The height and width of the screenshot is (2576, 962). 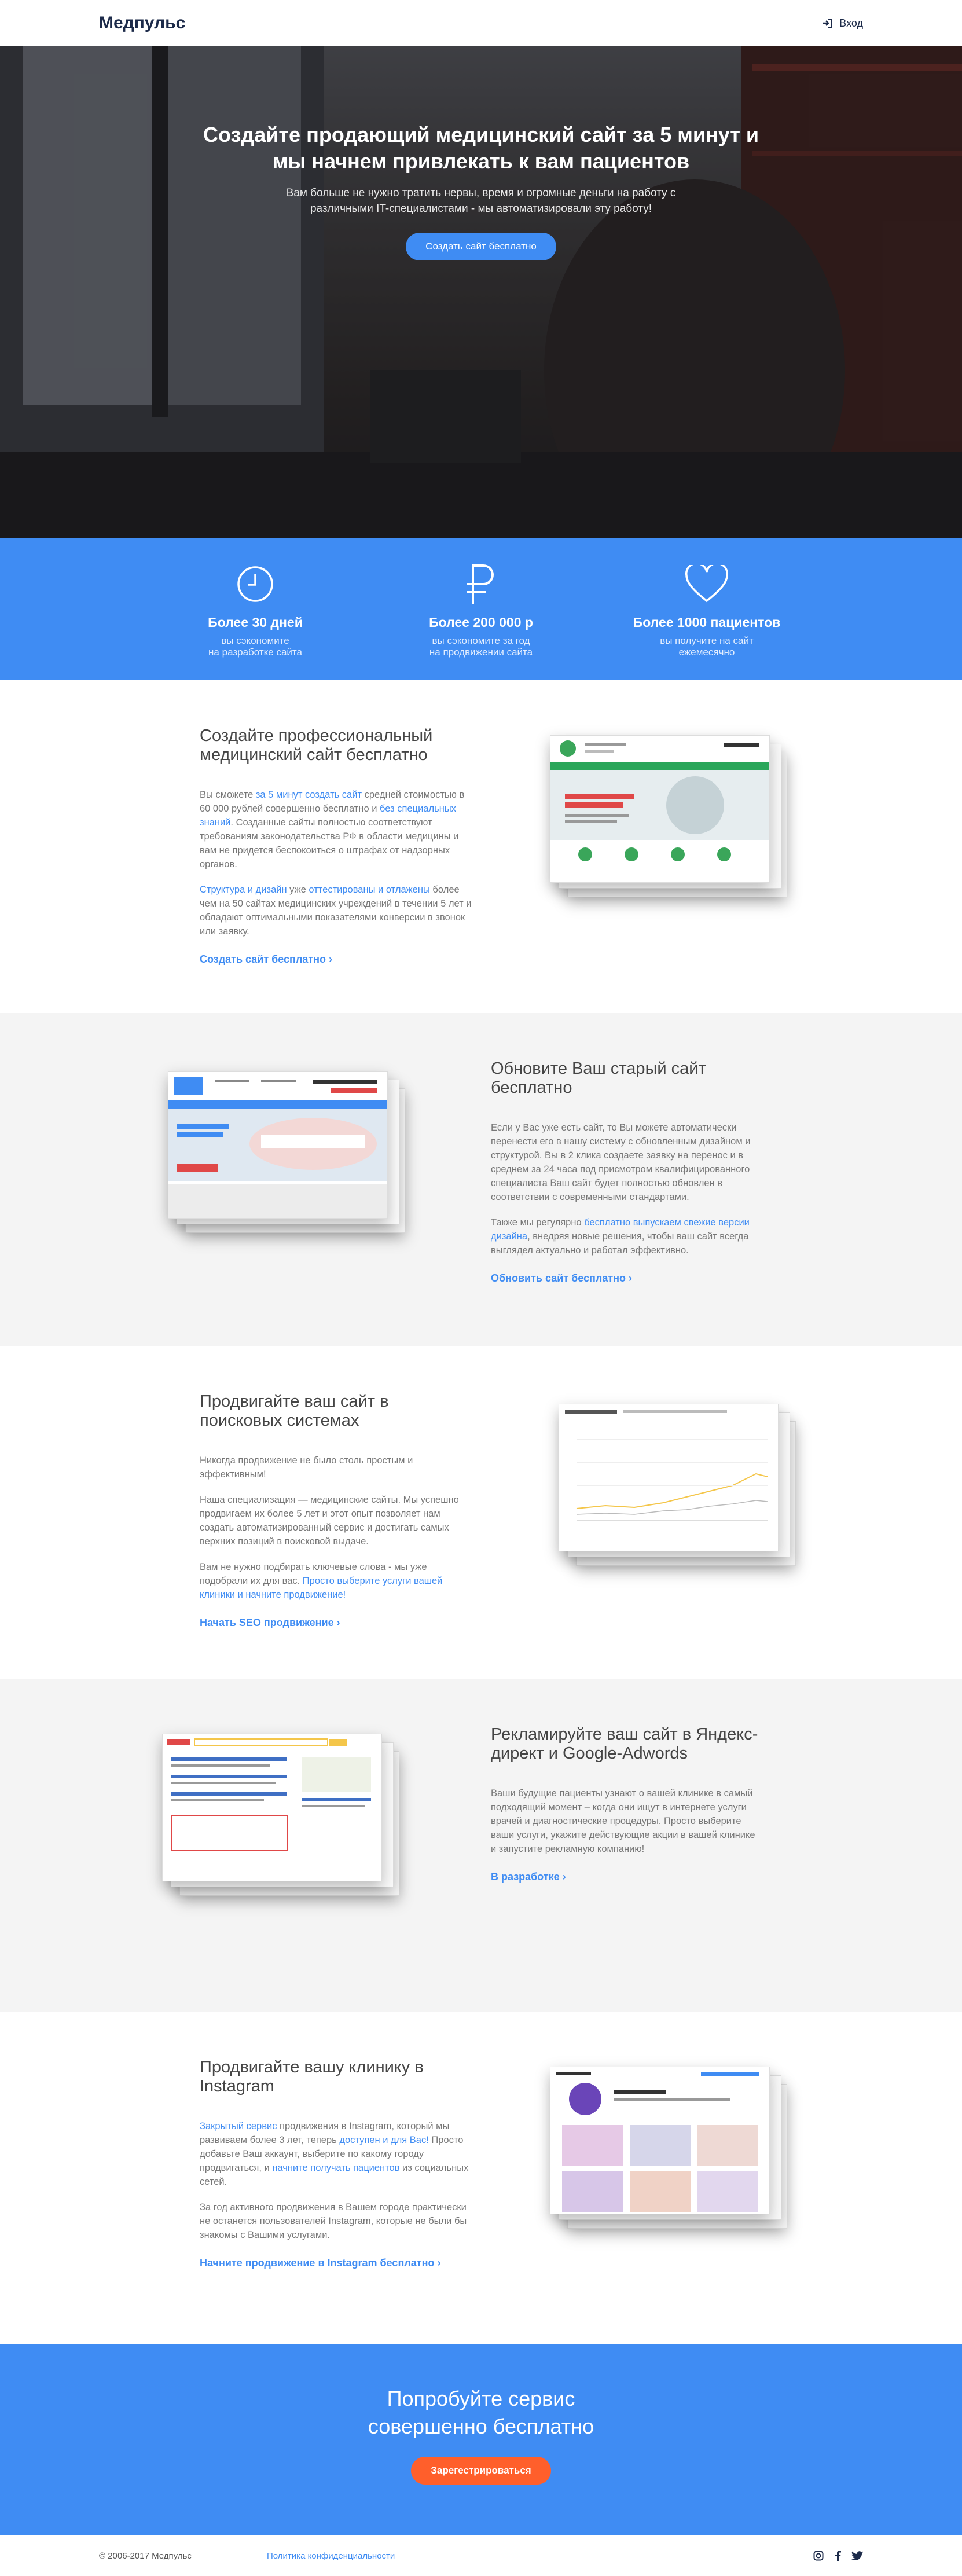 What do you see at coordinates (481, 246) in the screenshot?
I see `create-site-button: Создать сайт бесплатно` at bounding box center [481, 246].